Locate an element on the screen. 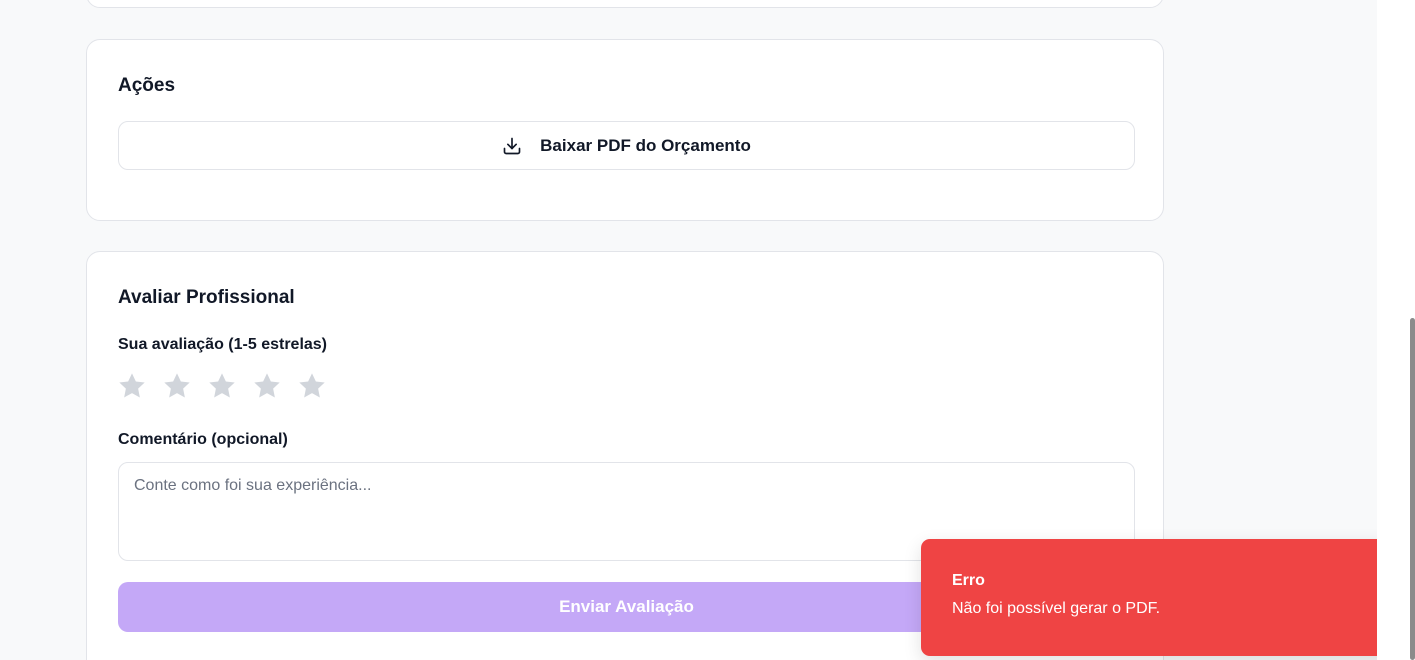 The height and width of the screenshot is (660, 1415). star-4-icon is located at coordinates (267, 386).